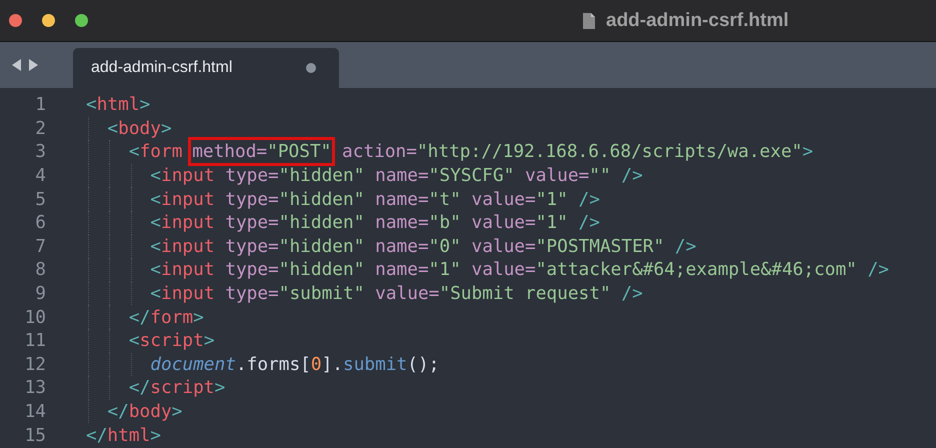 Image resolution: width=936 pixels, height=448 pixels. I want to click on code-text: <input type="submit" value="Submit request" />, so click(396, 293).